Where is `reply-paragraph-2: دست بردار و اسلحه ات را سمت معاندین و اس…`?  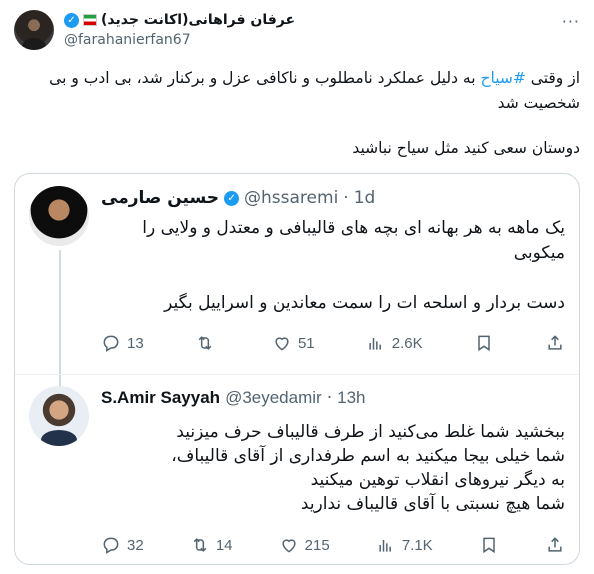 reply-paragraph-2: دست بردار و اسلحه ات را سمت معاندین و اس… is located at coordinates (364, 303).